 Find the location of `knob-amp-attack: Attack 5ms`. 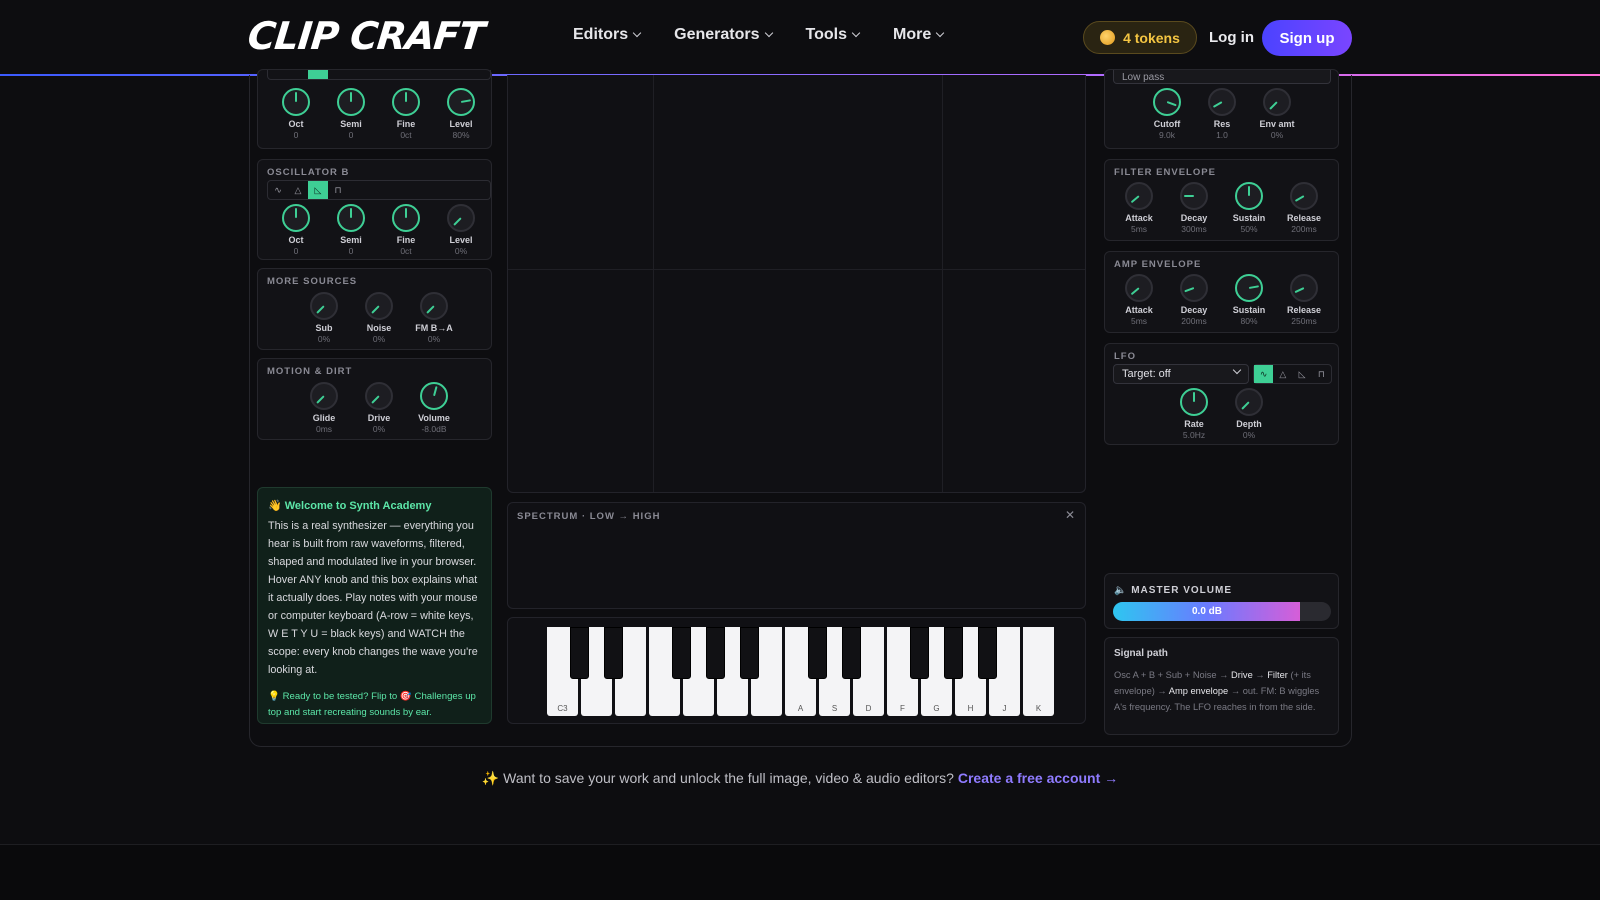

knob-amp-attack: Attack 5ms is located at coordinates (1139, 300).